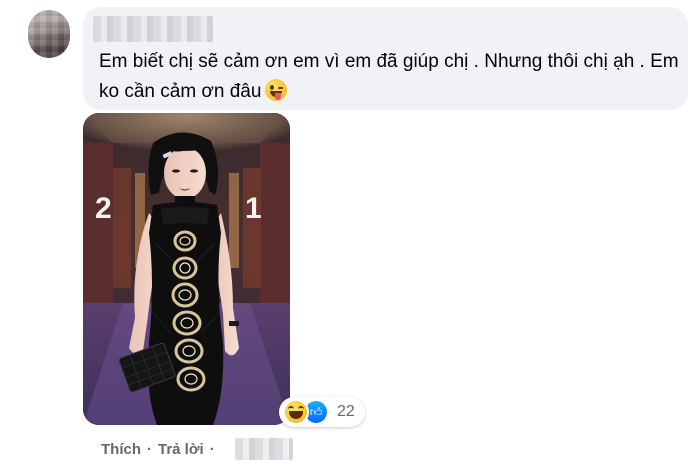 The image size is (695, 464). Describe the element at coordinates (322, 412) in the screenshot. I see `reactions-pill: 👍︎ 22` at that location.